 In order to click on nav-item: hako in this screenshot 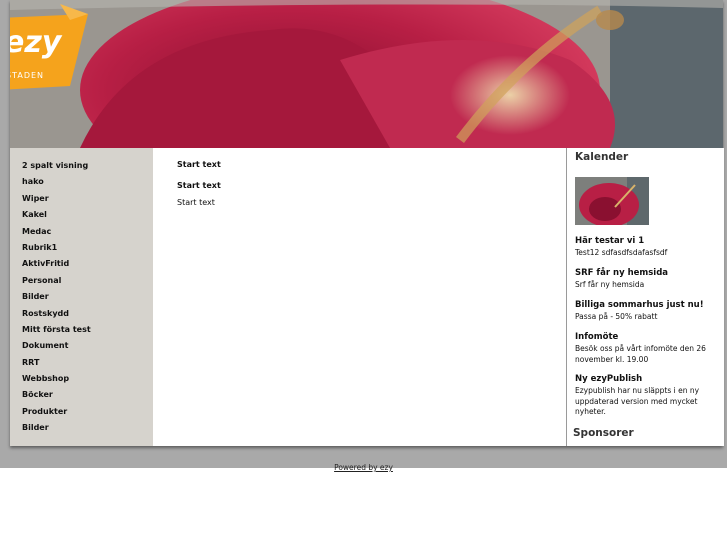, I will do `click(87, 179)`.